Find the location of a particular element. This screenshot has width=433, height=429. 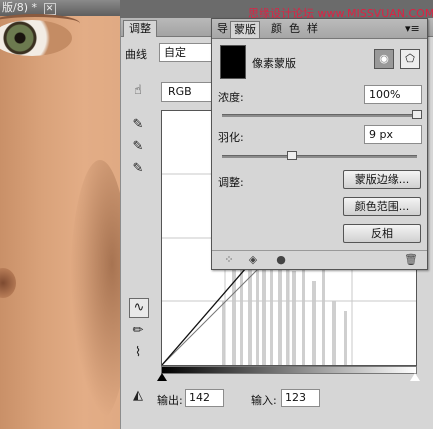

white-point-slider is located at coordinates (415, 377).